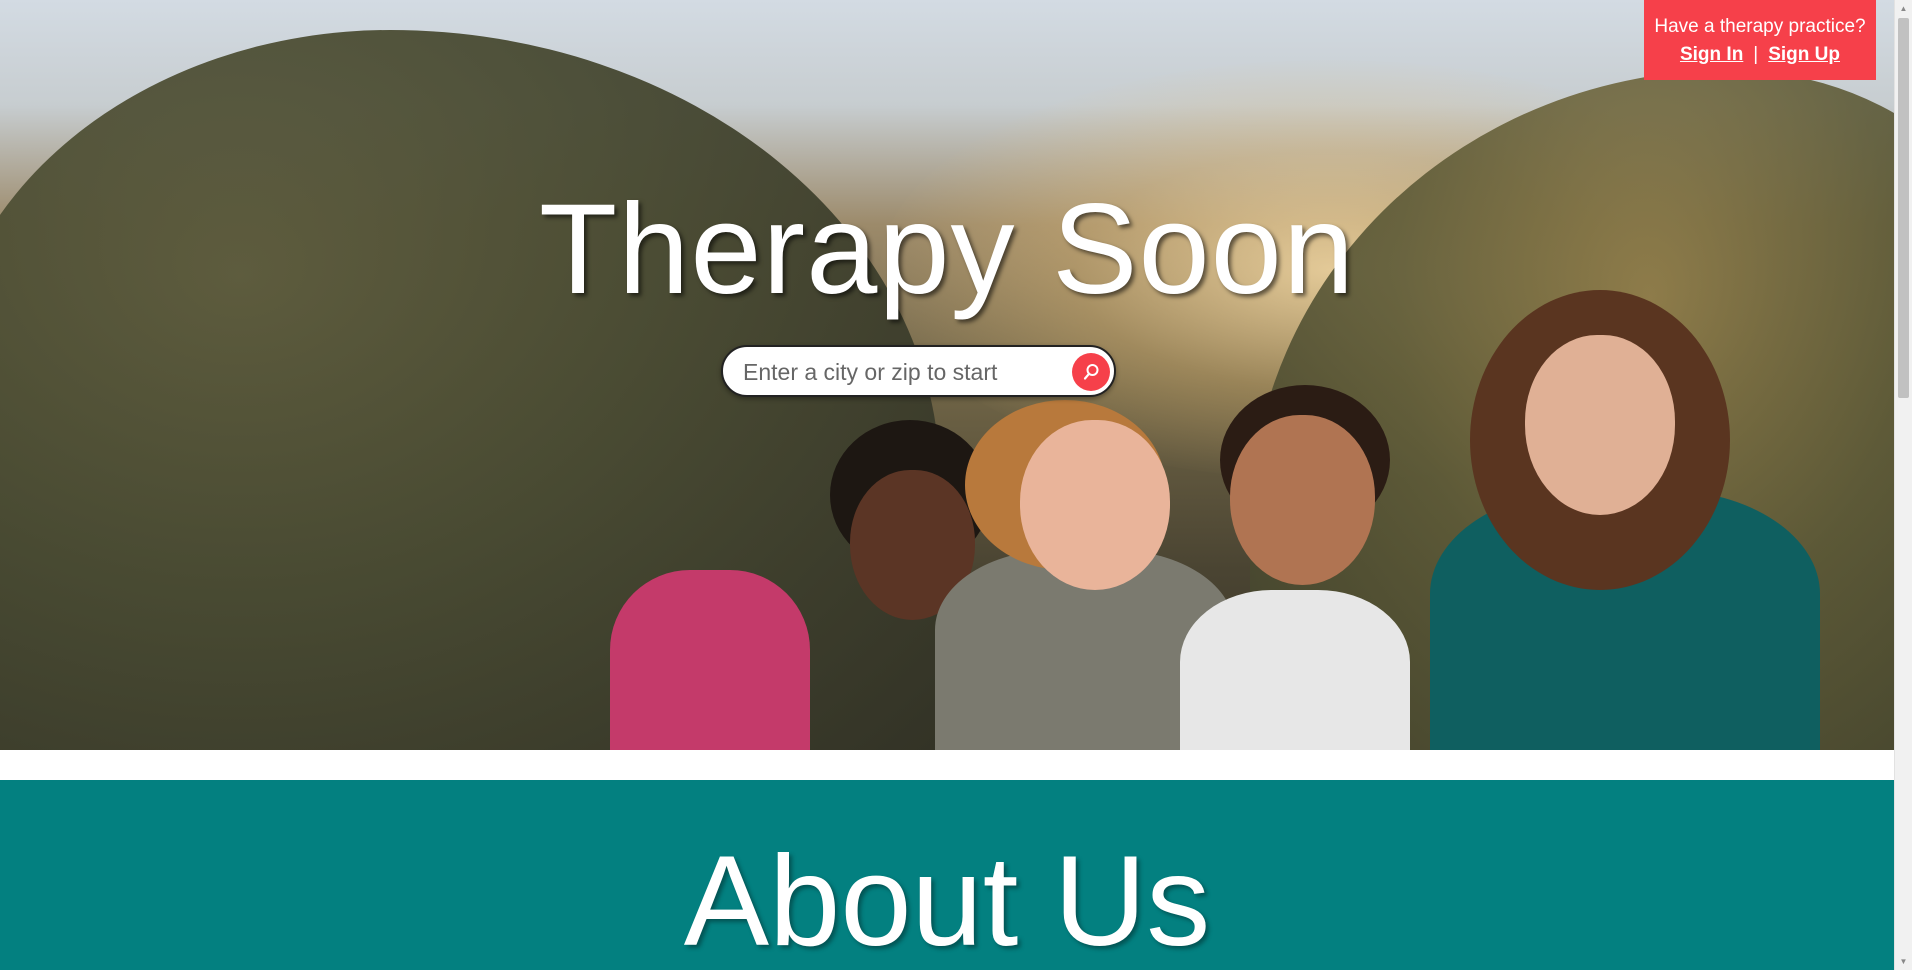 This screenshot has width=1912, height=970. Describe the element at coordinates (1295, 670) in the screenshot. I see `person-3-shirt` at that location.